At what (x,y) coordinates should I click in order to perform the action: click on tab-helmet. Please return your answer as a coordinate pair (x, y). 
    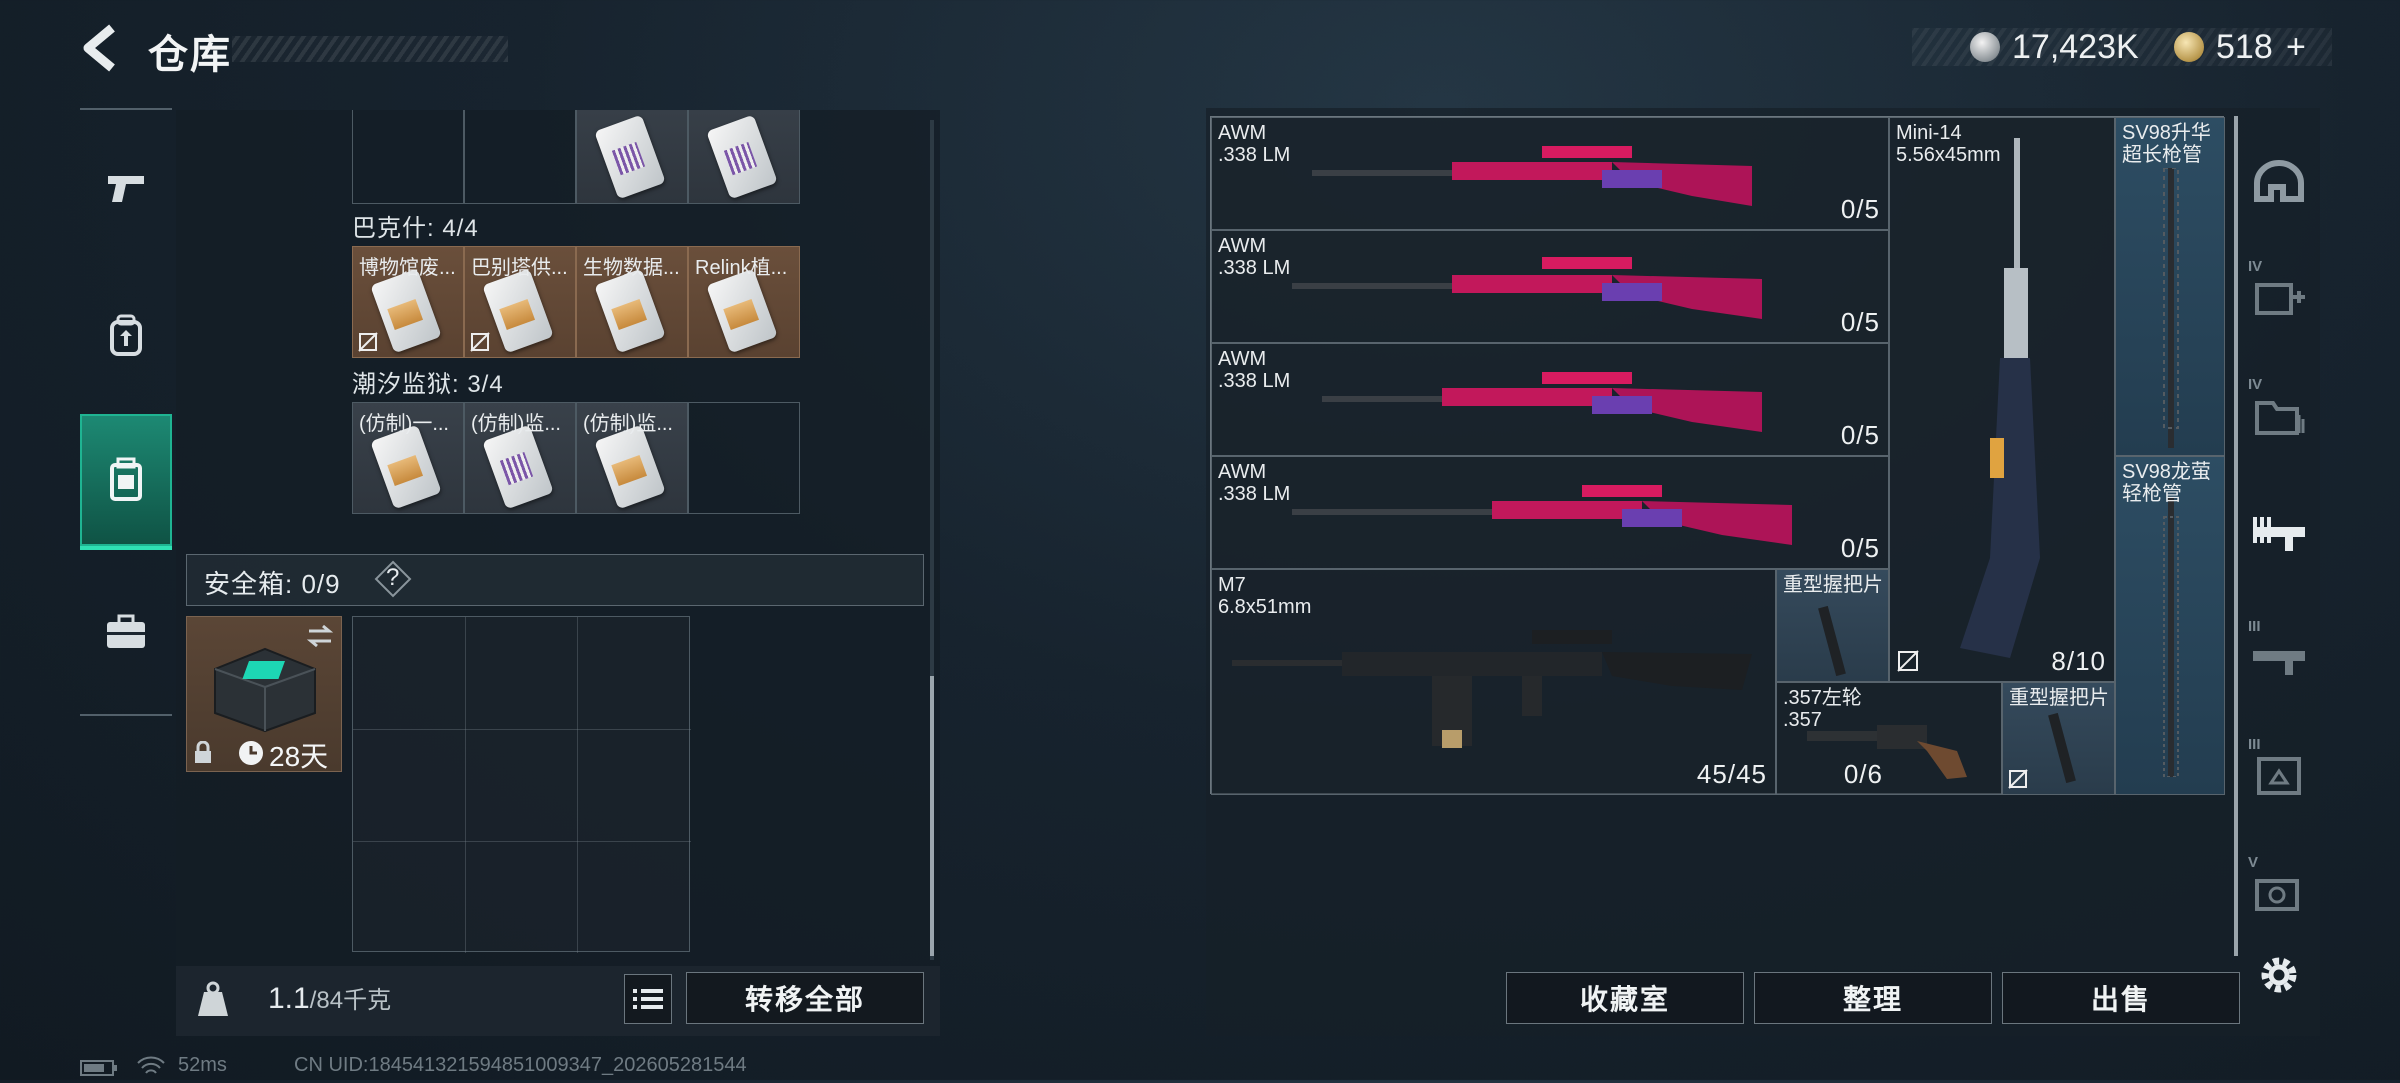
    Looking at the image, I should click on (2279, 181).